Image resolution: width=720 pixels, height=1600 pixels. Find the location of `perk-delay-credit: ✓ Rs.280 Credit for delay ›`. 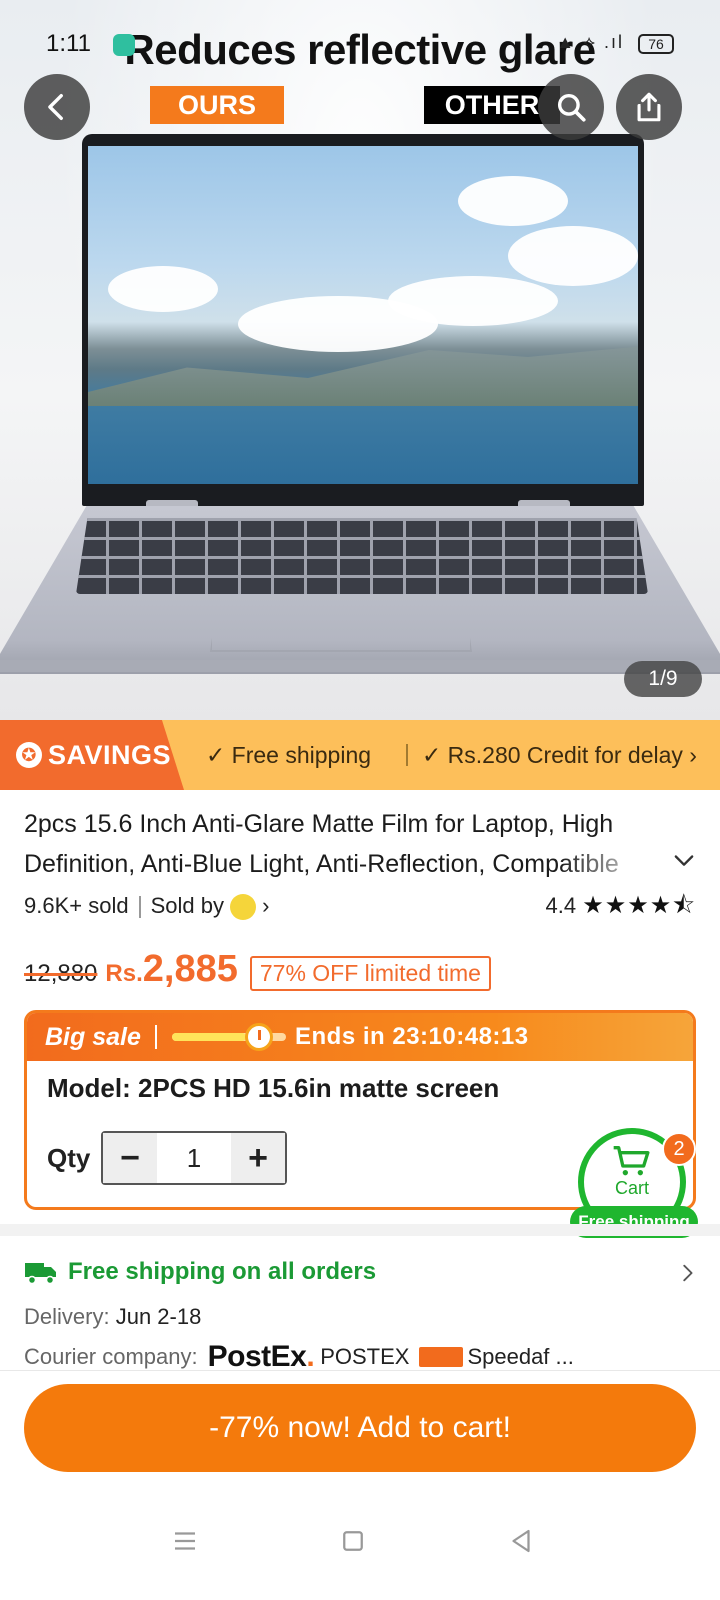

perk-delay-credit: ✓ Rs.280 Credit for delay › is located at coordinates (559, 755).